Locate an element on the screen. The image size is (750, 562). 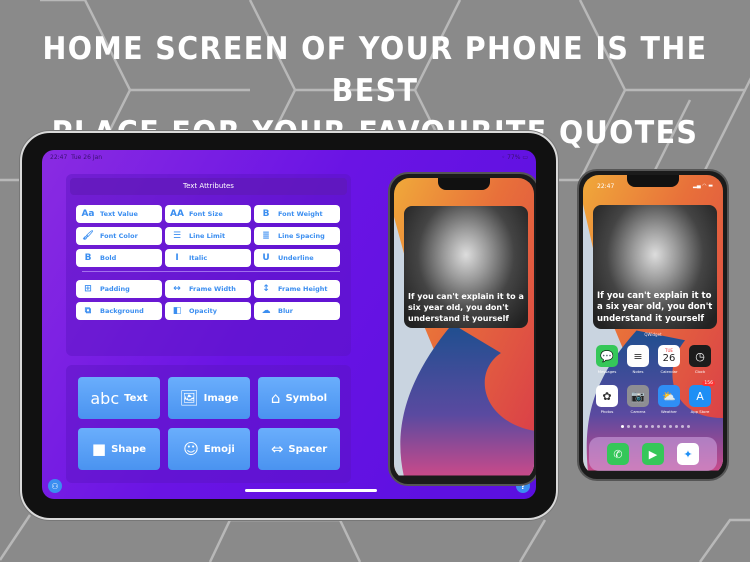
button-label: Line Spacing is located at coordinates (301, 236).